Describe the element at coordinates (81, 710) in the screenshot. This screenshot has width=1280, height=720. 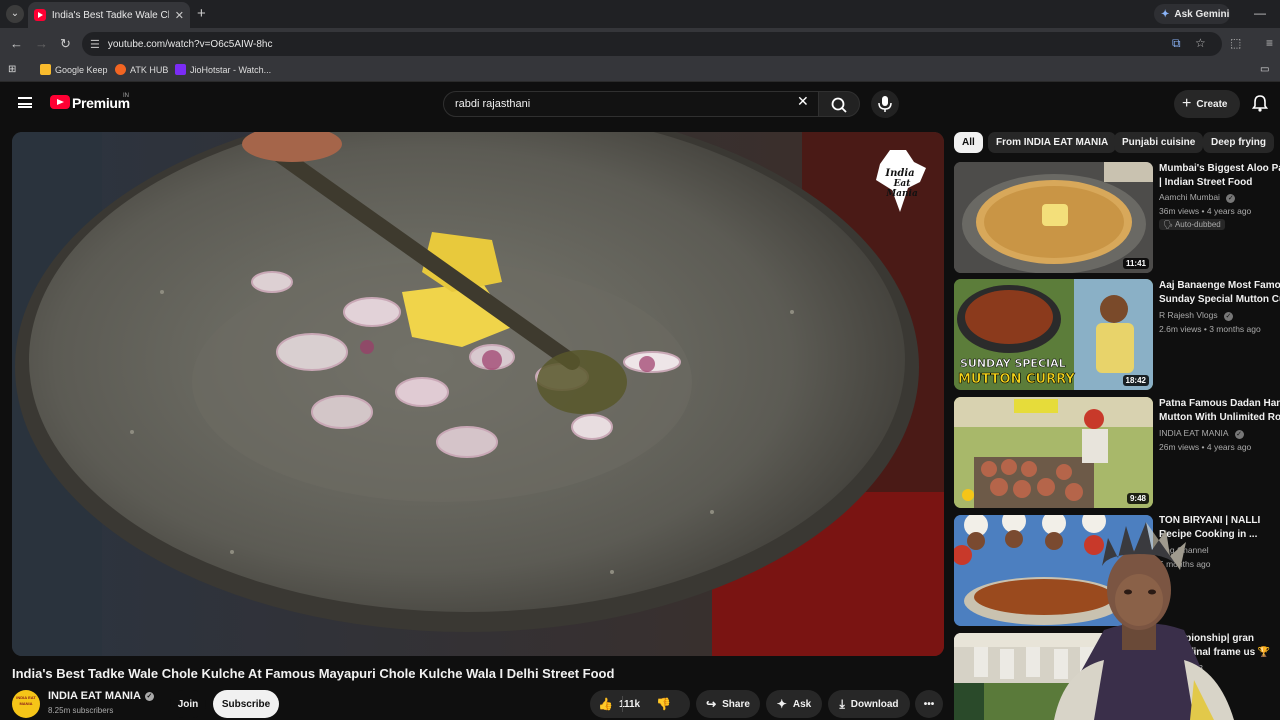
I see `subscriber-count: 8.25m subscribers` at that location.